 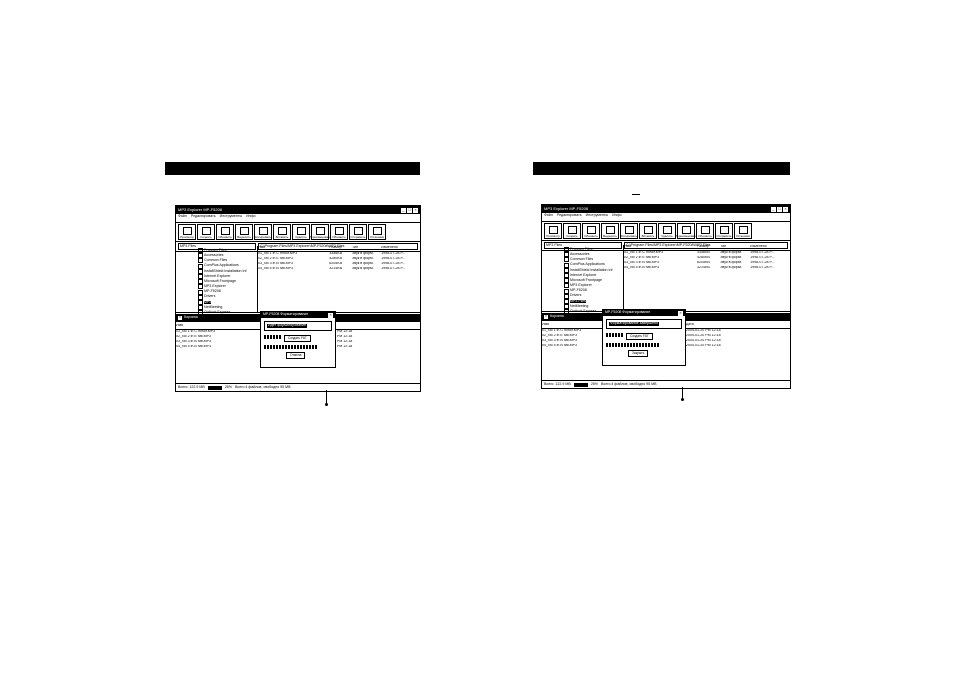 I want to click on column-header: Дата, so click(x=716, y=325).